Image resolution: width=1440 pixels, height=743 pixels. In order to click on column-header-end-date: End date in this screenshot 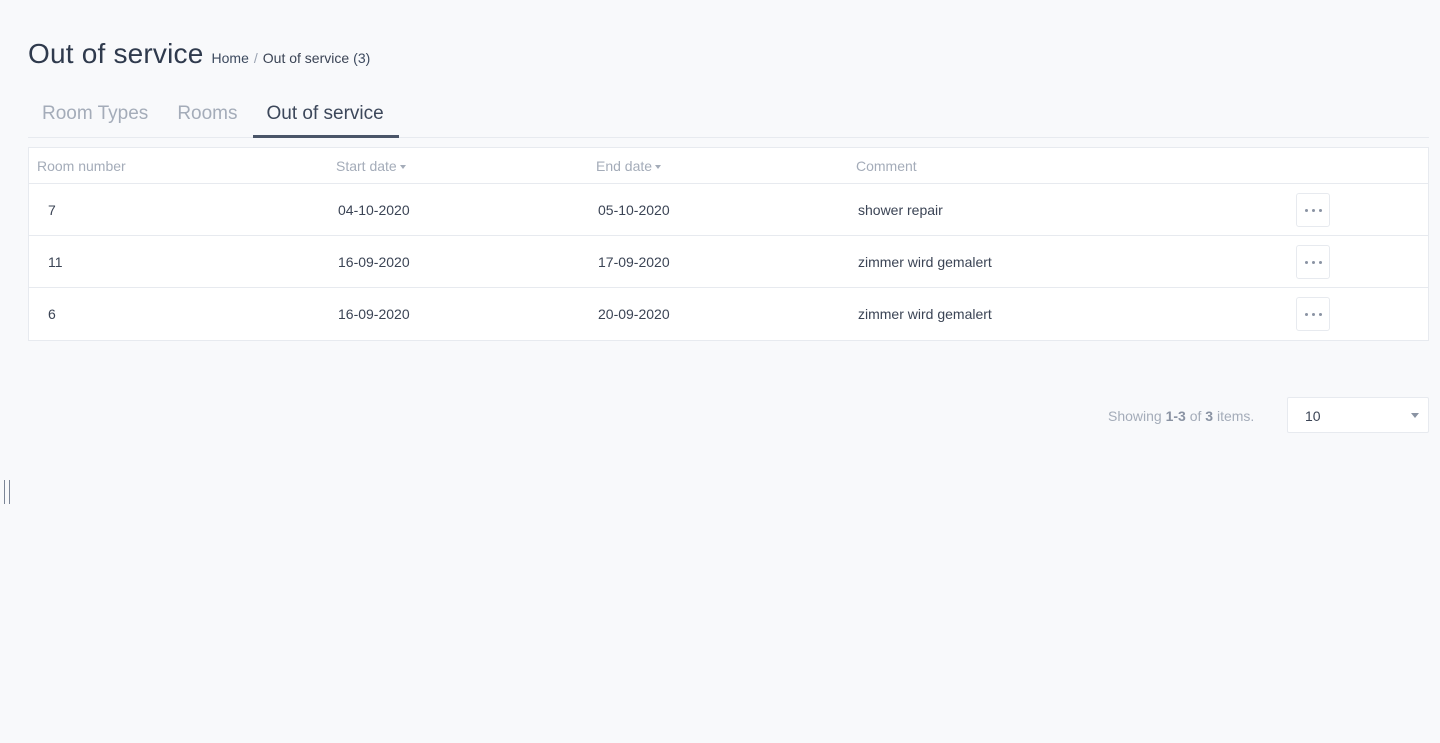, I will do `click(629, 166)`.